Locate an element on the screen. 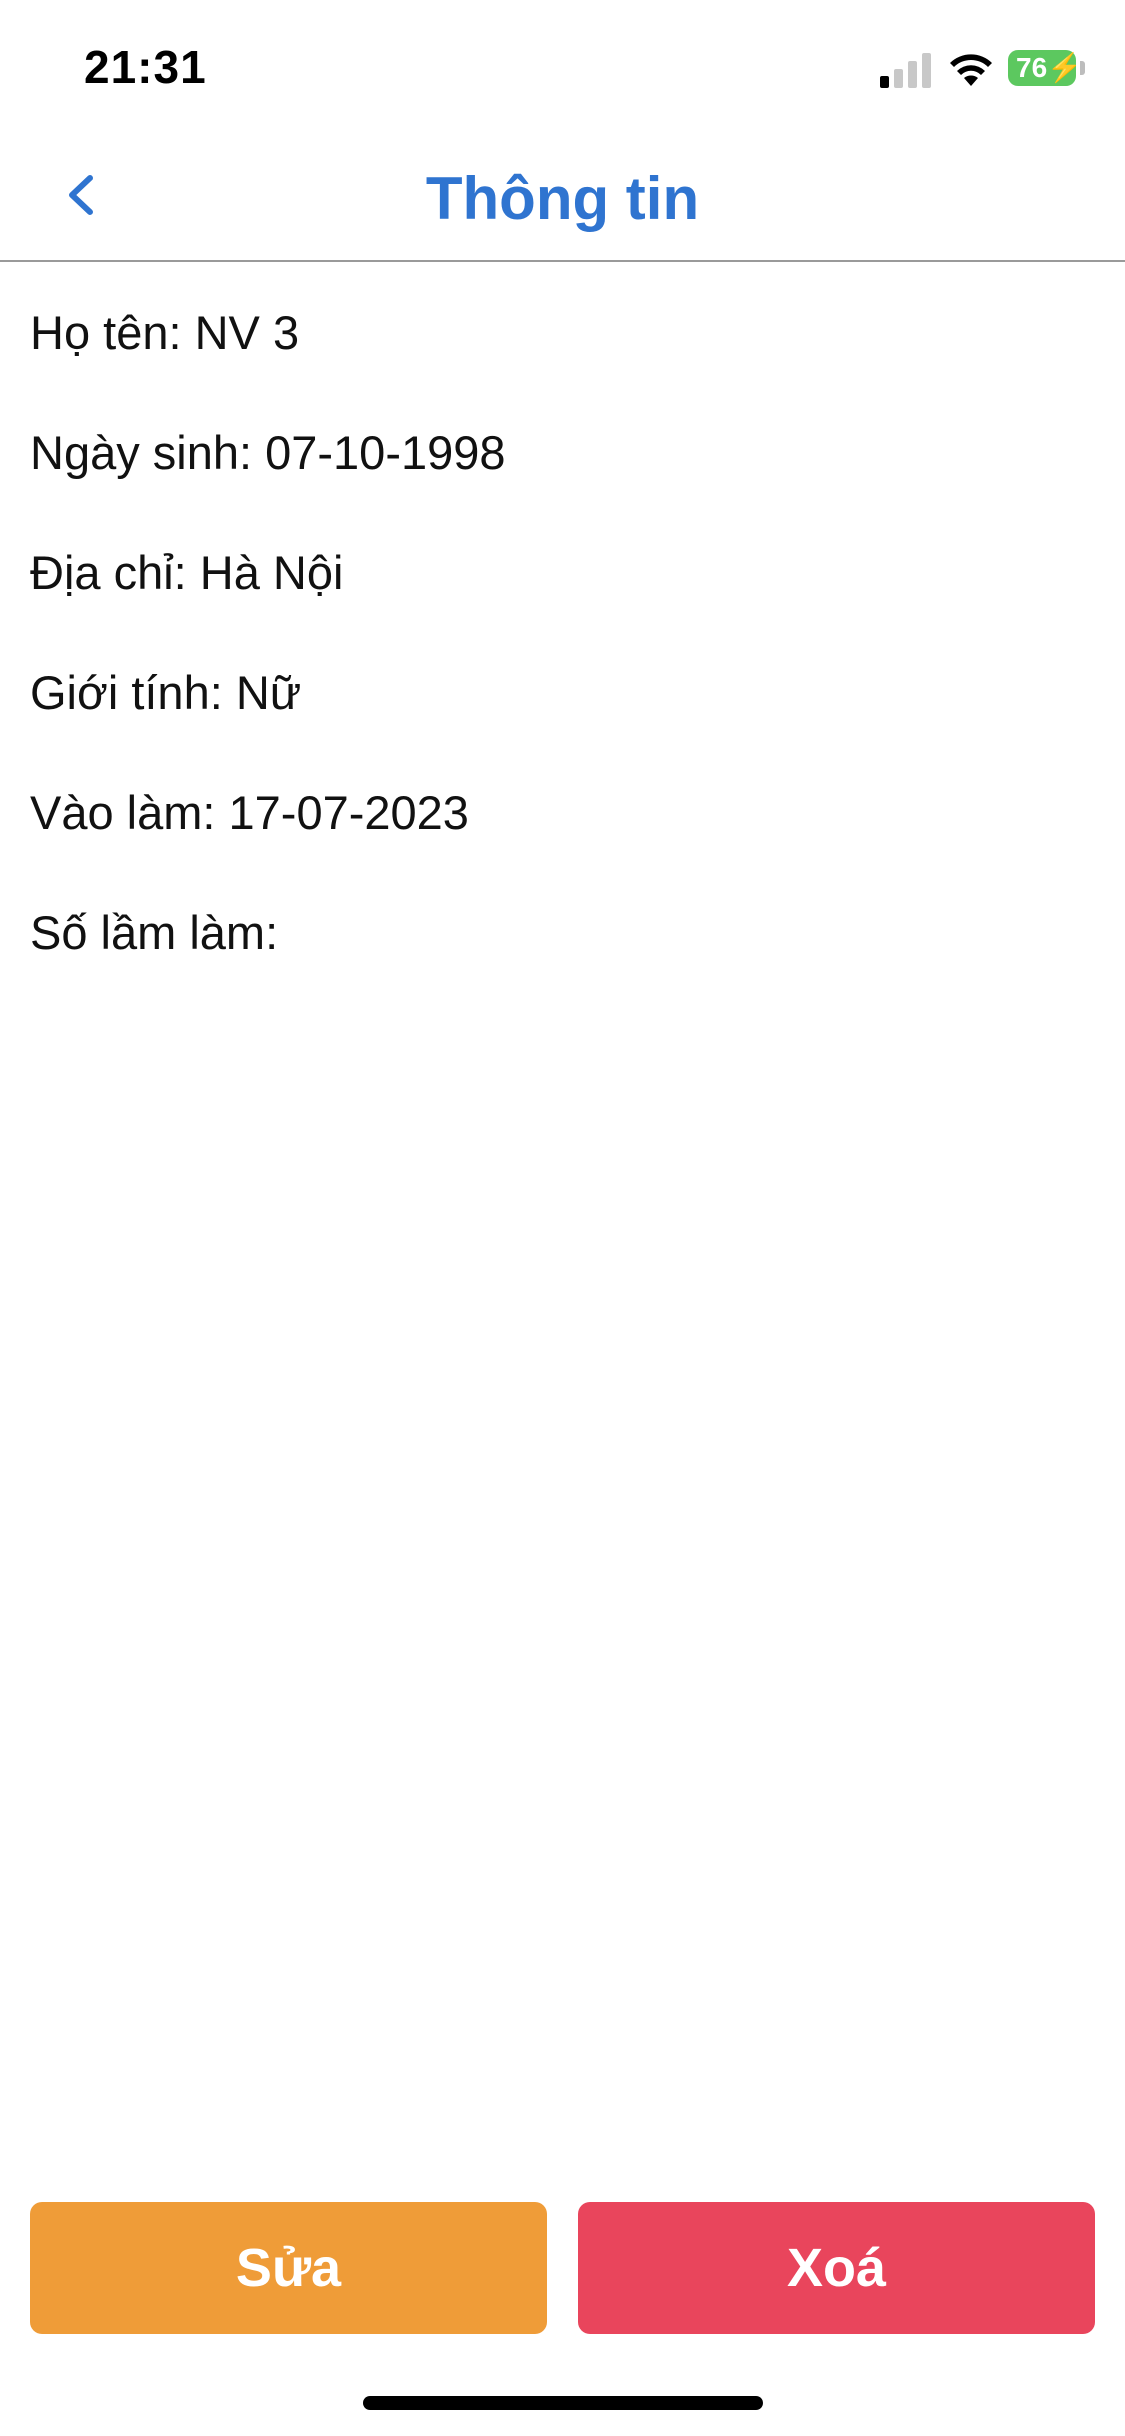 Image resolution: width=1125 pixels, height=2436 pixels. battery-charging-icon: 76⚡ is located at coordinates (1045, 68).